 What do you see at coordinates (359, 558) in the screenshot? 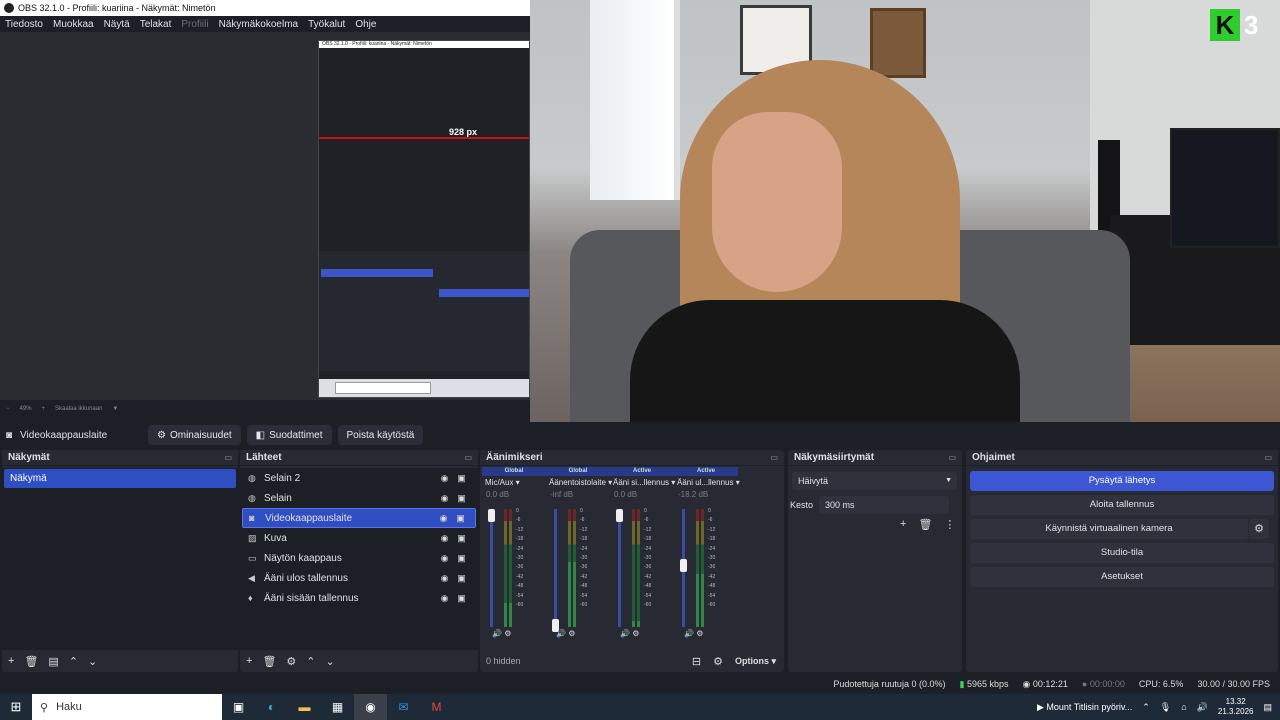
I see `source-item: ▭ Näytön kaappaus ◉ ▣` at bounding box center [359, 558].